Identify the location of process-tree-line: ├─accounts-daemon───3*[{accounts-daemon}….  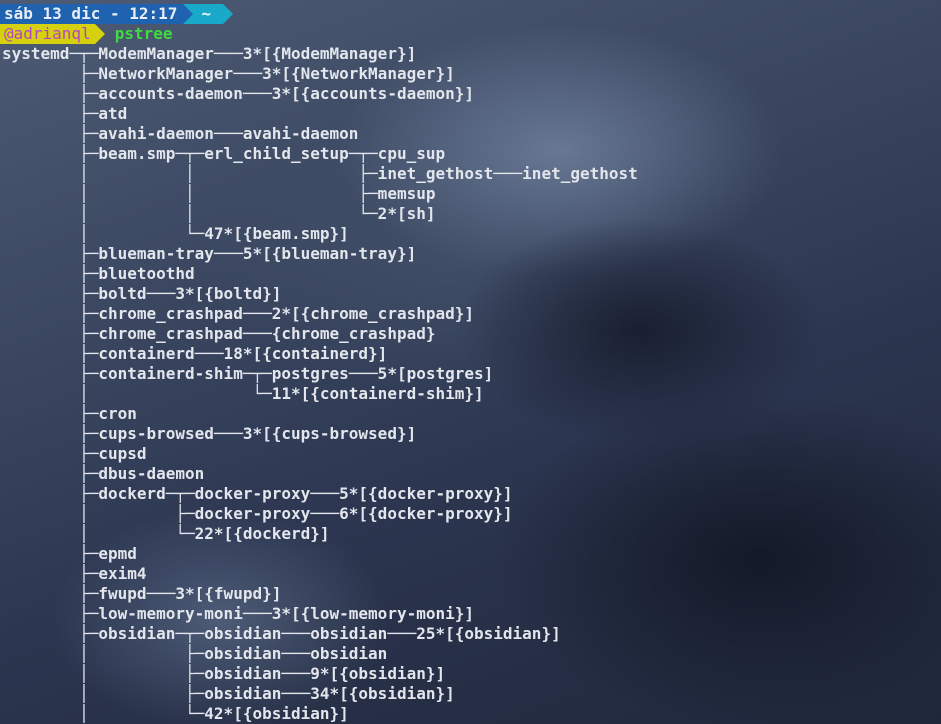
(238, 93).